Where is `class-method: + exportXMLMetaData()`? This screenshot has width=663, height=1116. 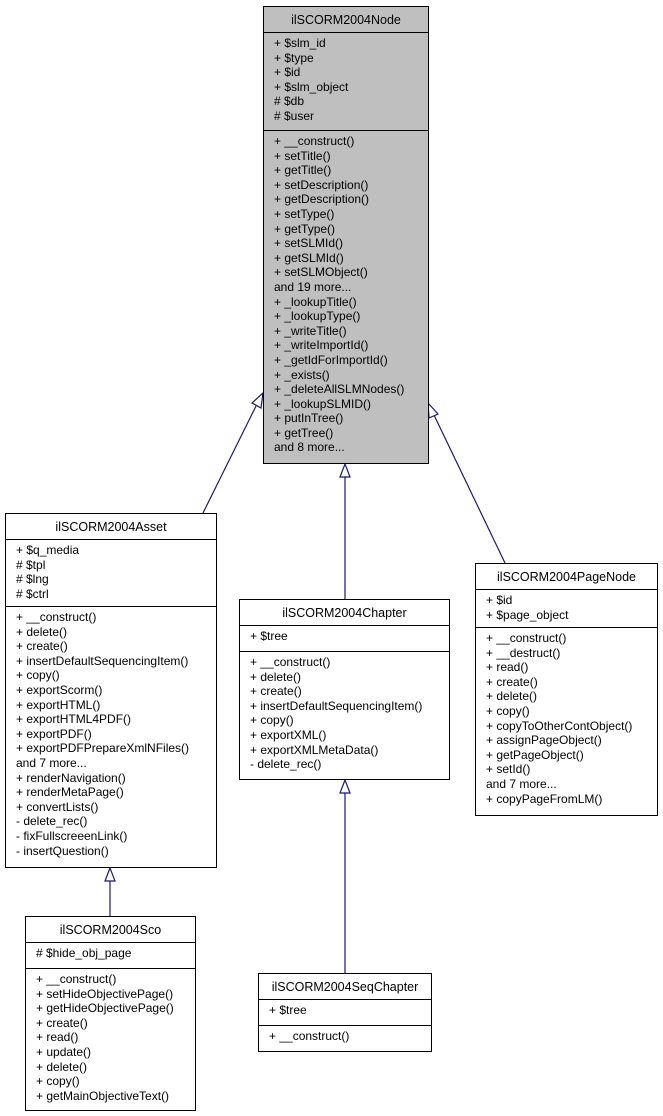
class-method: + exportXMLMetaData() is located at coordinates (314, 749).